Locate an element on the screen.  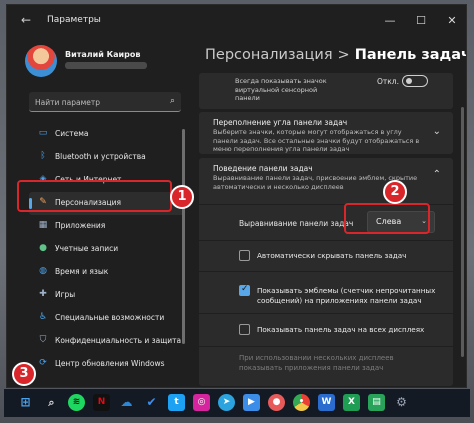
toggle-state-label: Откл. is located at coordinates (388, 81).